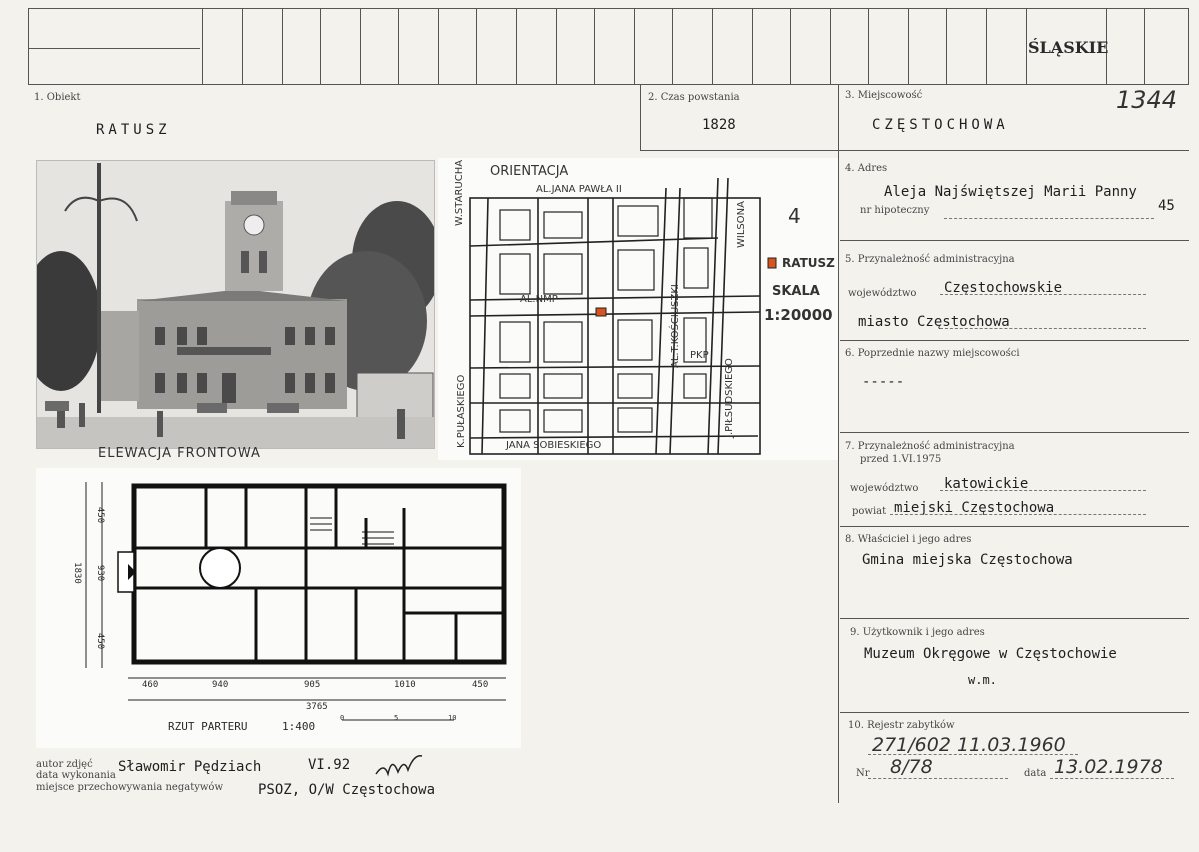 The width and height of the screenshot is (1199, 852). Describe the element at coordinates (895, 210) in the screenshot. I see `hipo-label: nr hipoteczny` at that location.